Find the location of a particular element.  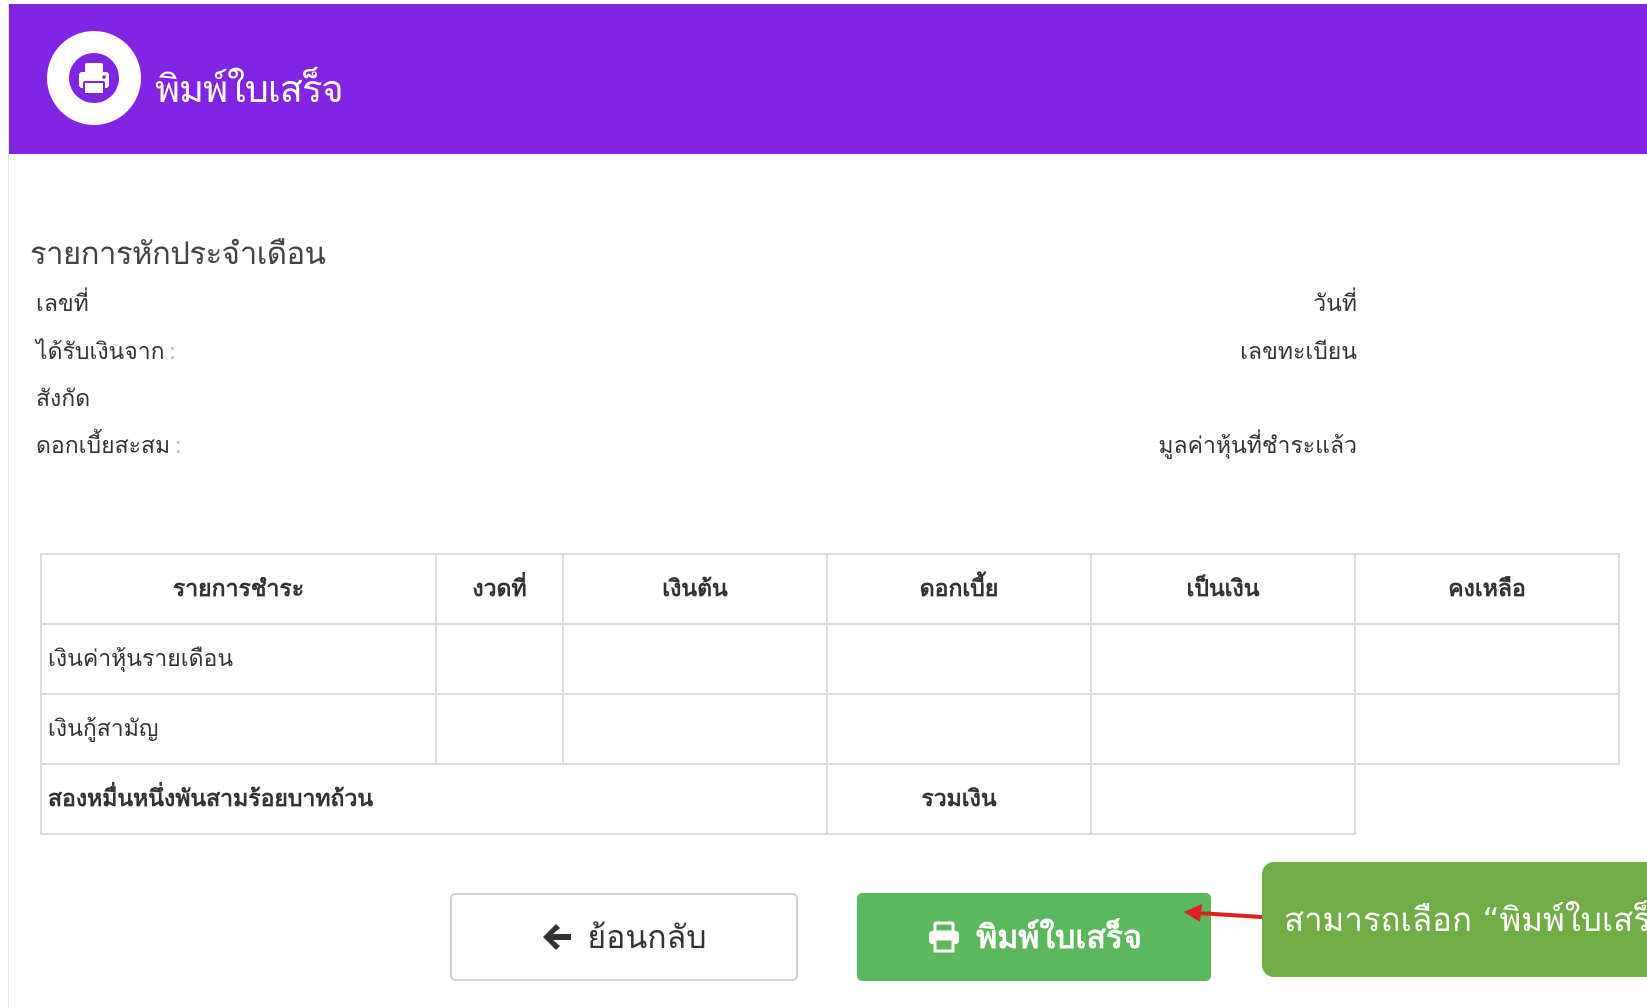

table-row: เงินกู้สามัญ is located at coordinates (830, 729).